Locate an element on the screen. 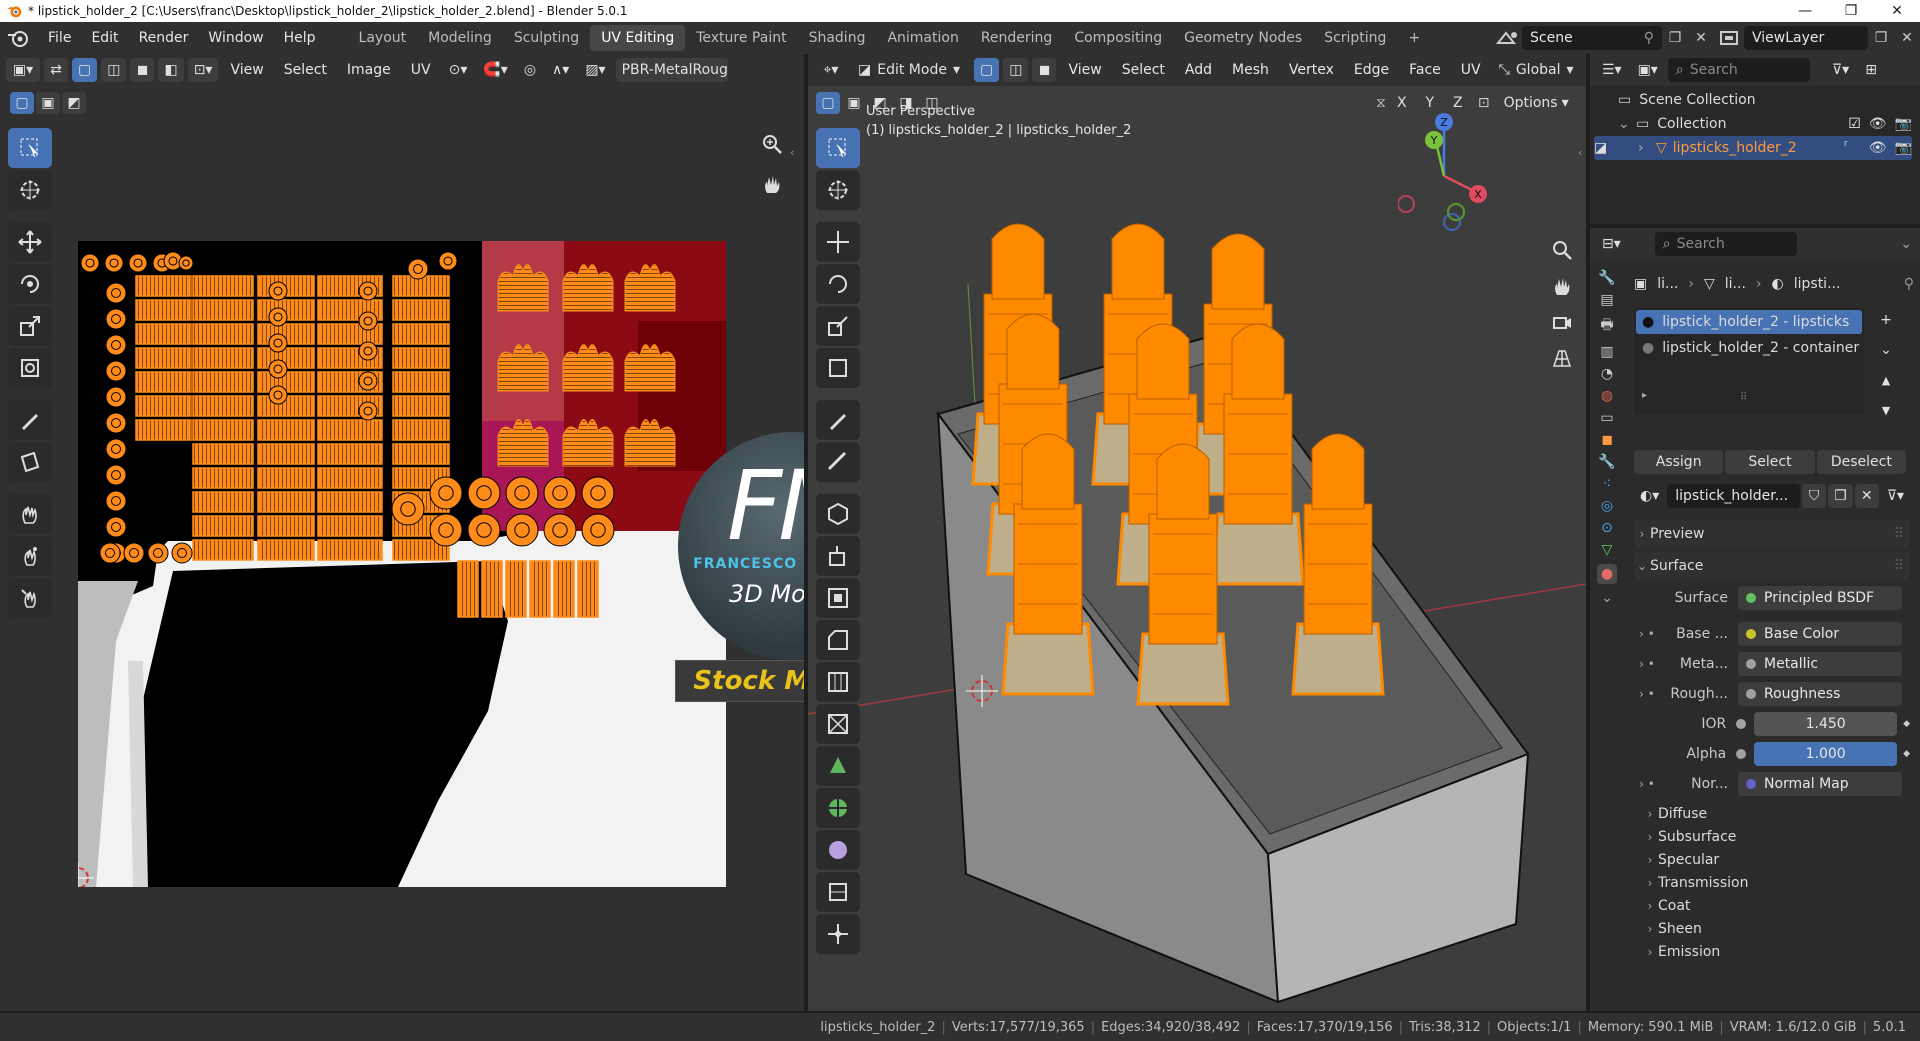 The image size is (1920, 1041). new-scene-icon: ❐ is located at coordinates (1675, 38).